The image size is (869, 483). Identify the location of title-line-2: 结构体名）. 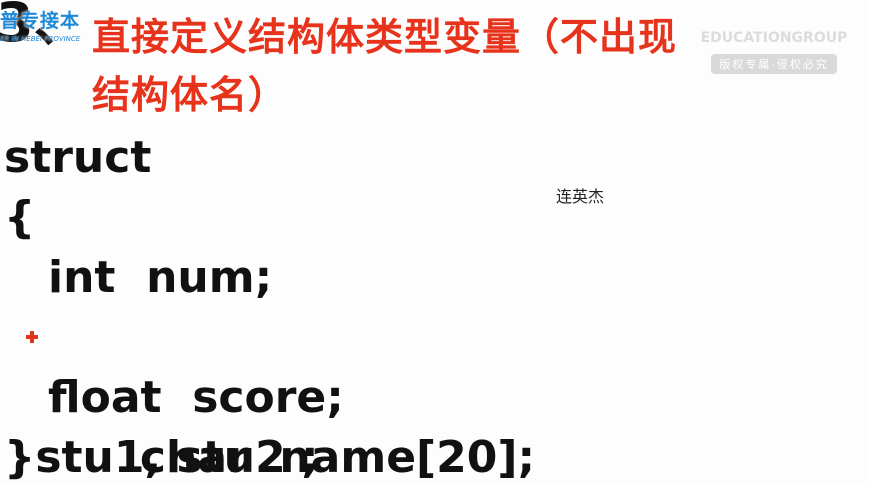
(190, 95).